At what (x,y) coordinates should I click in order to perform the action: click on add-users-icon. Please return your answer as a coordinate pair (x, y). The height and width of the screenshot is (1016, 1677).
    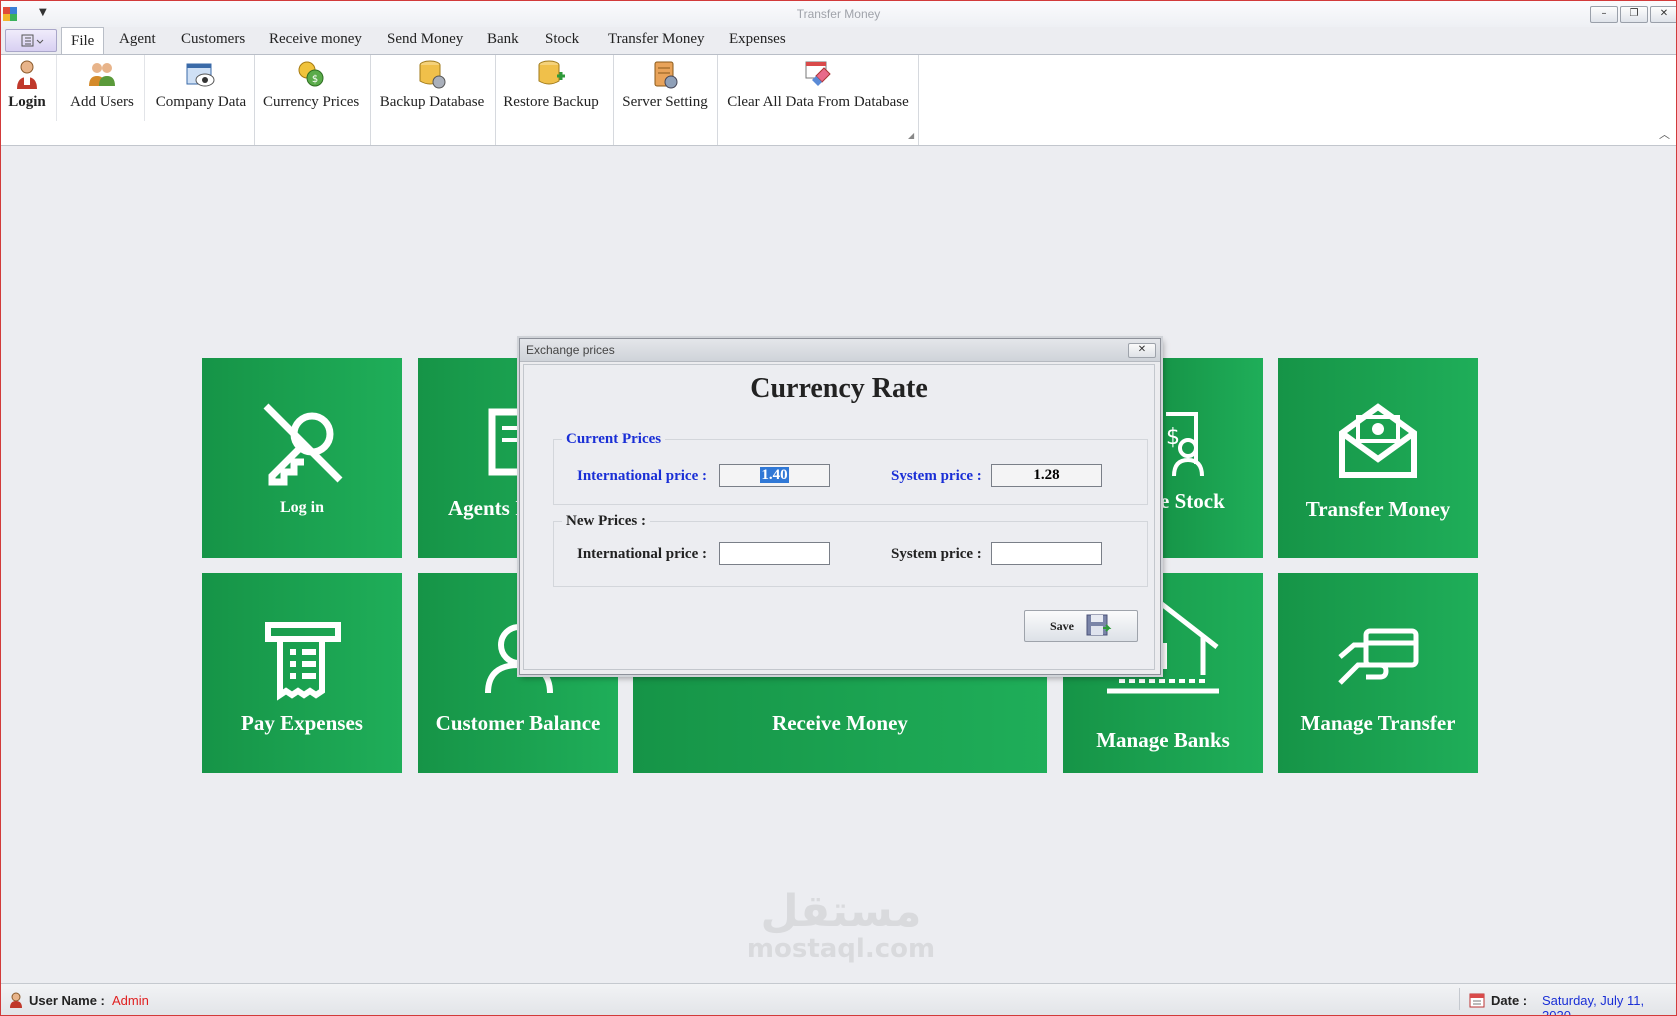
    Looking at the image, I should click on (102, 74).